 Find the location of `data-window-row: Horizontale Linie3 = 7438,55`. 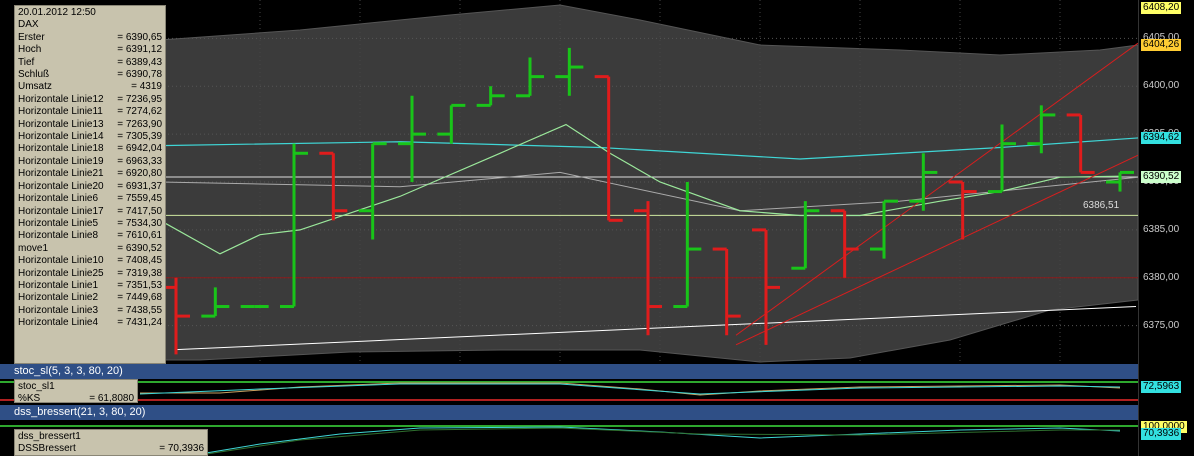

data-window-row: Horizontale Linie3 = 7438,55 is located at coordinates (90, 311).